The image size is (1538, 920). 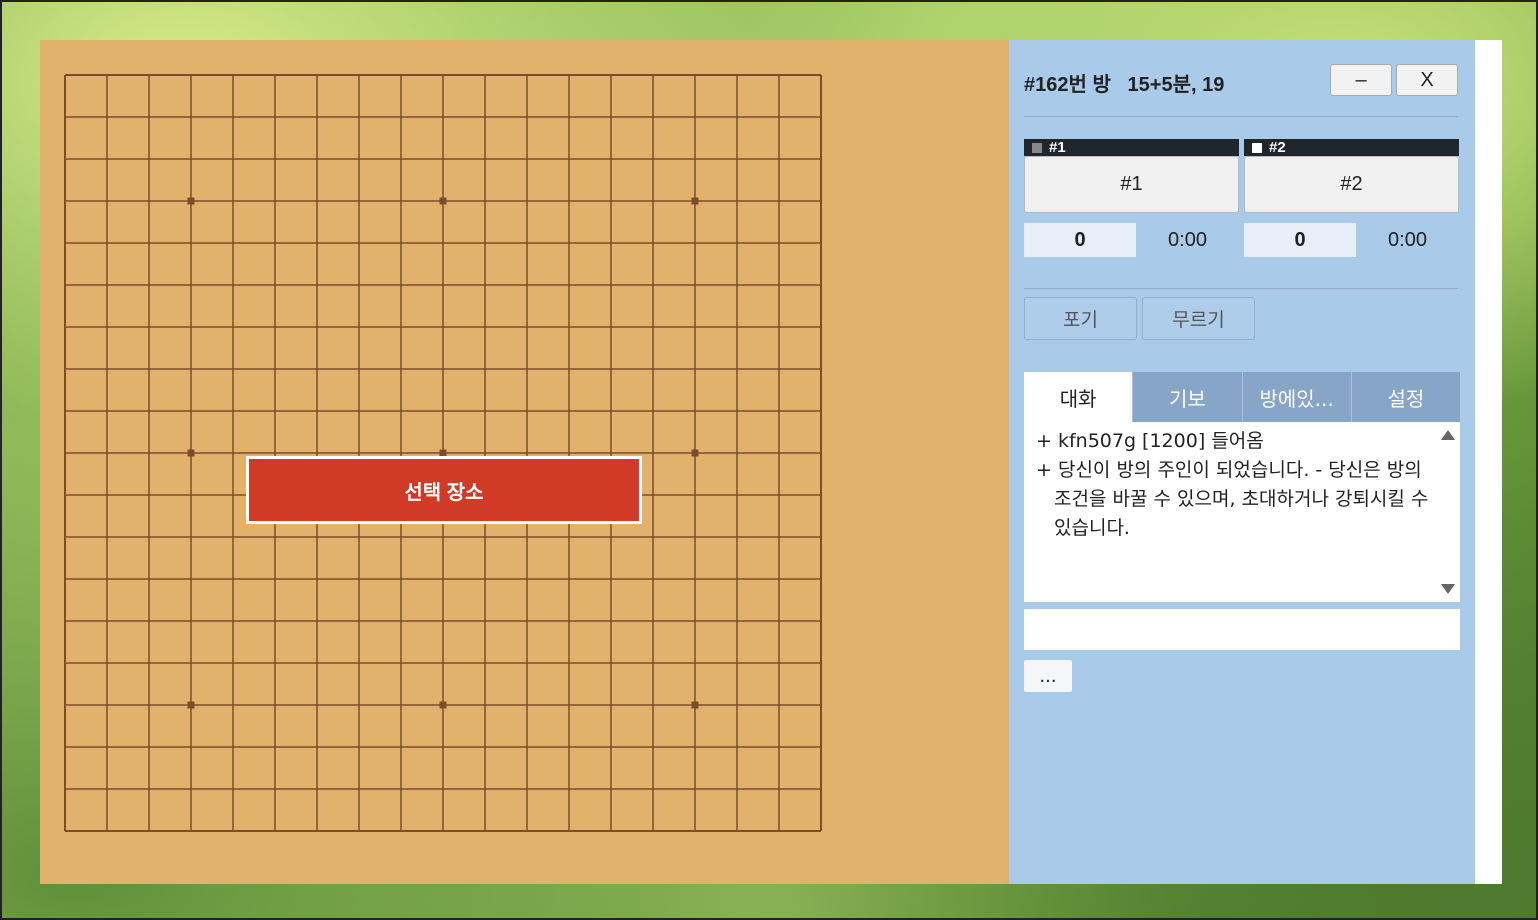 I want to click on tab-bar: 대화 기보 방에있... 설정, so click(x=1242, y=397).